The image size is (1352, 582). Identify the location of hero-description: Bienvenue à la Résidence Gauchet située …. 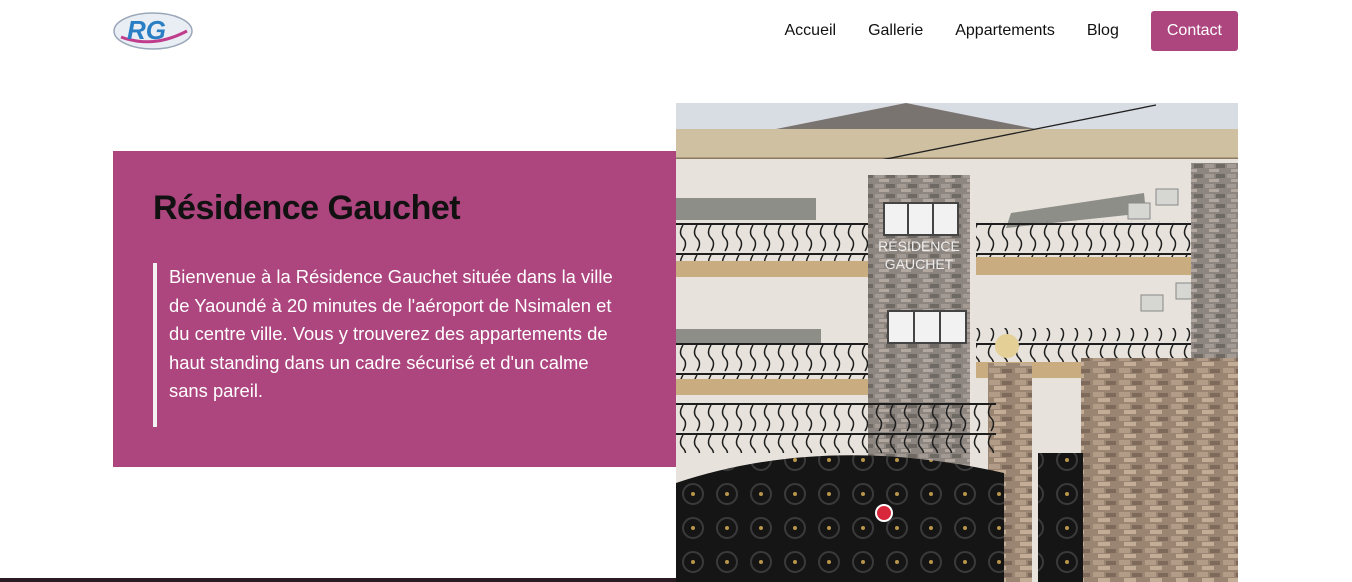
(391, 333).